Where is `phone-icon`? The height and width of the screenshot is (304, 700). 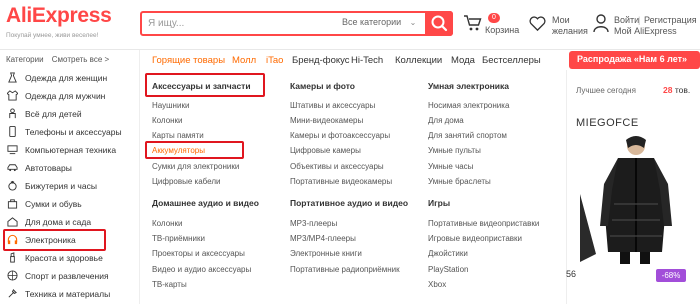
phone-icon is located at coordinates (12, 131).